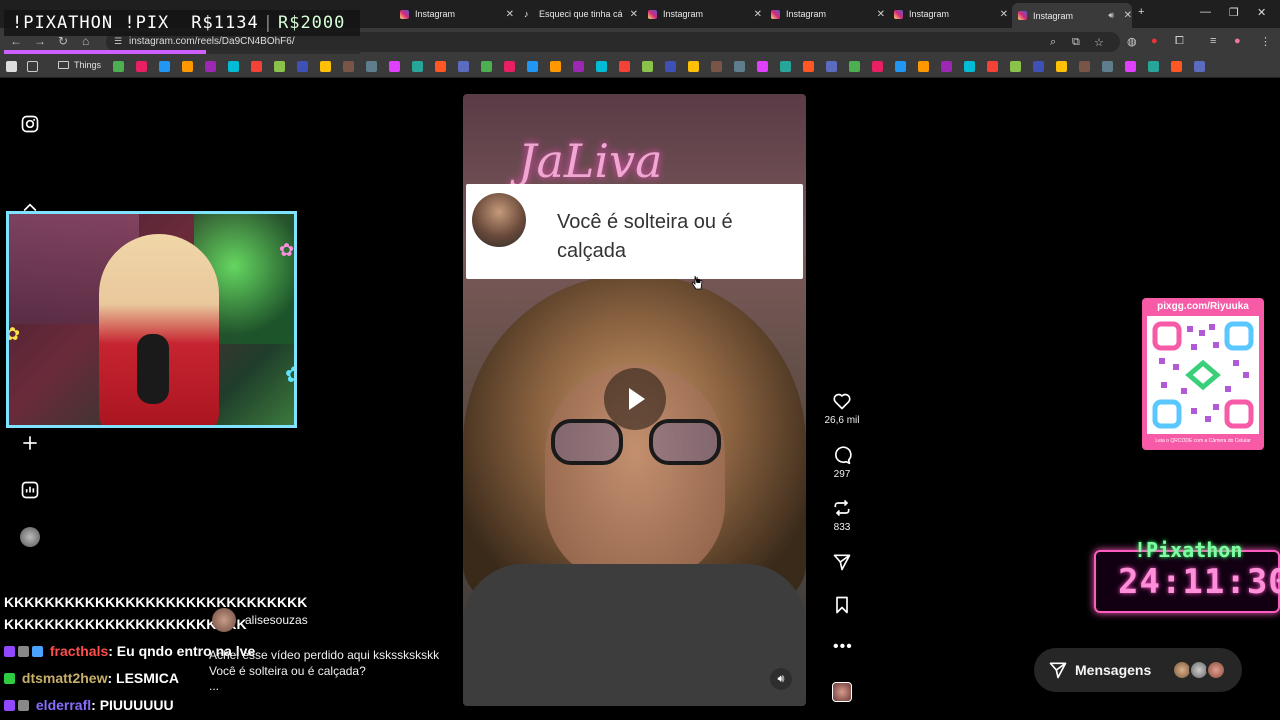 The height and width of the screenshot is (720, 1280). I want to click on extension-icon: ●, so click(1154, 41).